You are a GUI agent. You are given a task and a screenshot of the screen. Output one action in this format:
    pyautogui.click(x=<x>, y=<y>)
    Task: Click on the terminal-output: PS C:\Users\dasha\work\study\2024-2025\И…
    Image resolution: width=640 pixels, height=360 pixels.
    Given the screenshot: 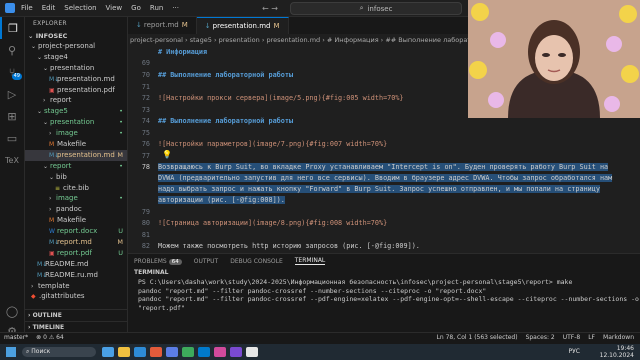 What is the action you would take?
    pyautogui.click(x=384, y=295)
    